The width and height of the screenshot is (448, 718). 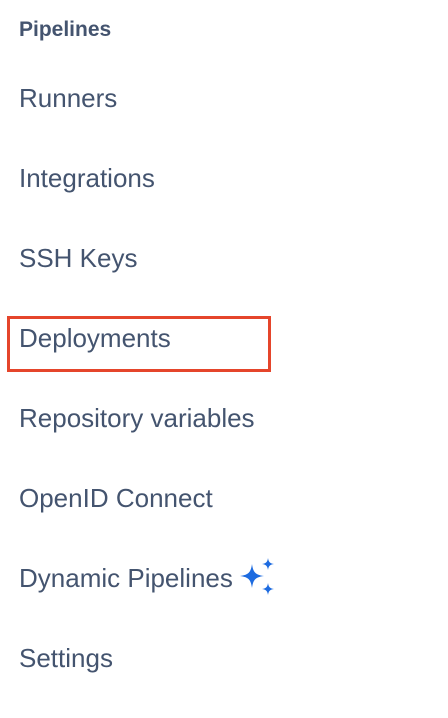 I want to click on nav-item-dynamic-pipelines: Dynamic Pipelines, so click(x=148, y=578).